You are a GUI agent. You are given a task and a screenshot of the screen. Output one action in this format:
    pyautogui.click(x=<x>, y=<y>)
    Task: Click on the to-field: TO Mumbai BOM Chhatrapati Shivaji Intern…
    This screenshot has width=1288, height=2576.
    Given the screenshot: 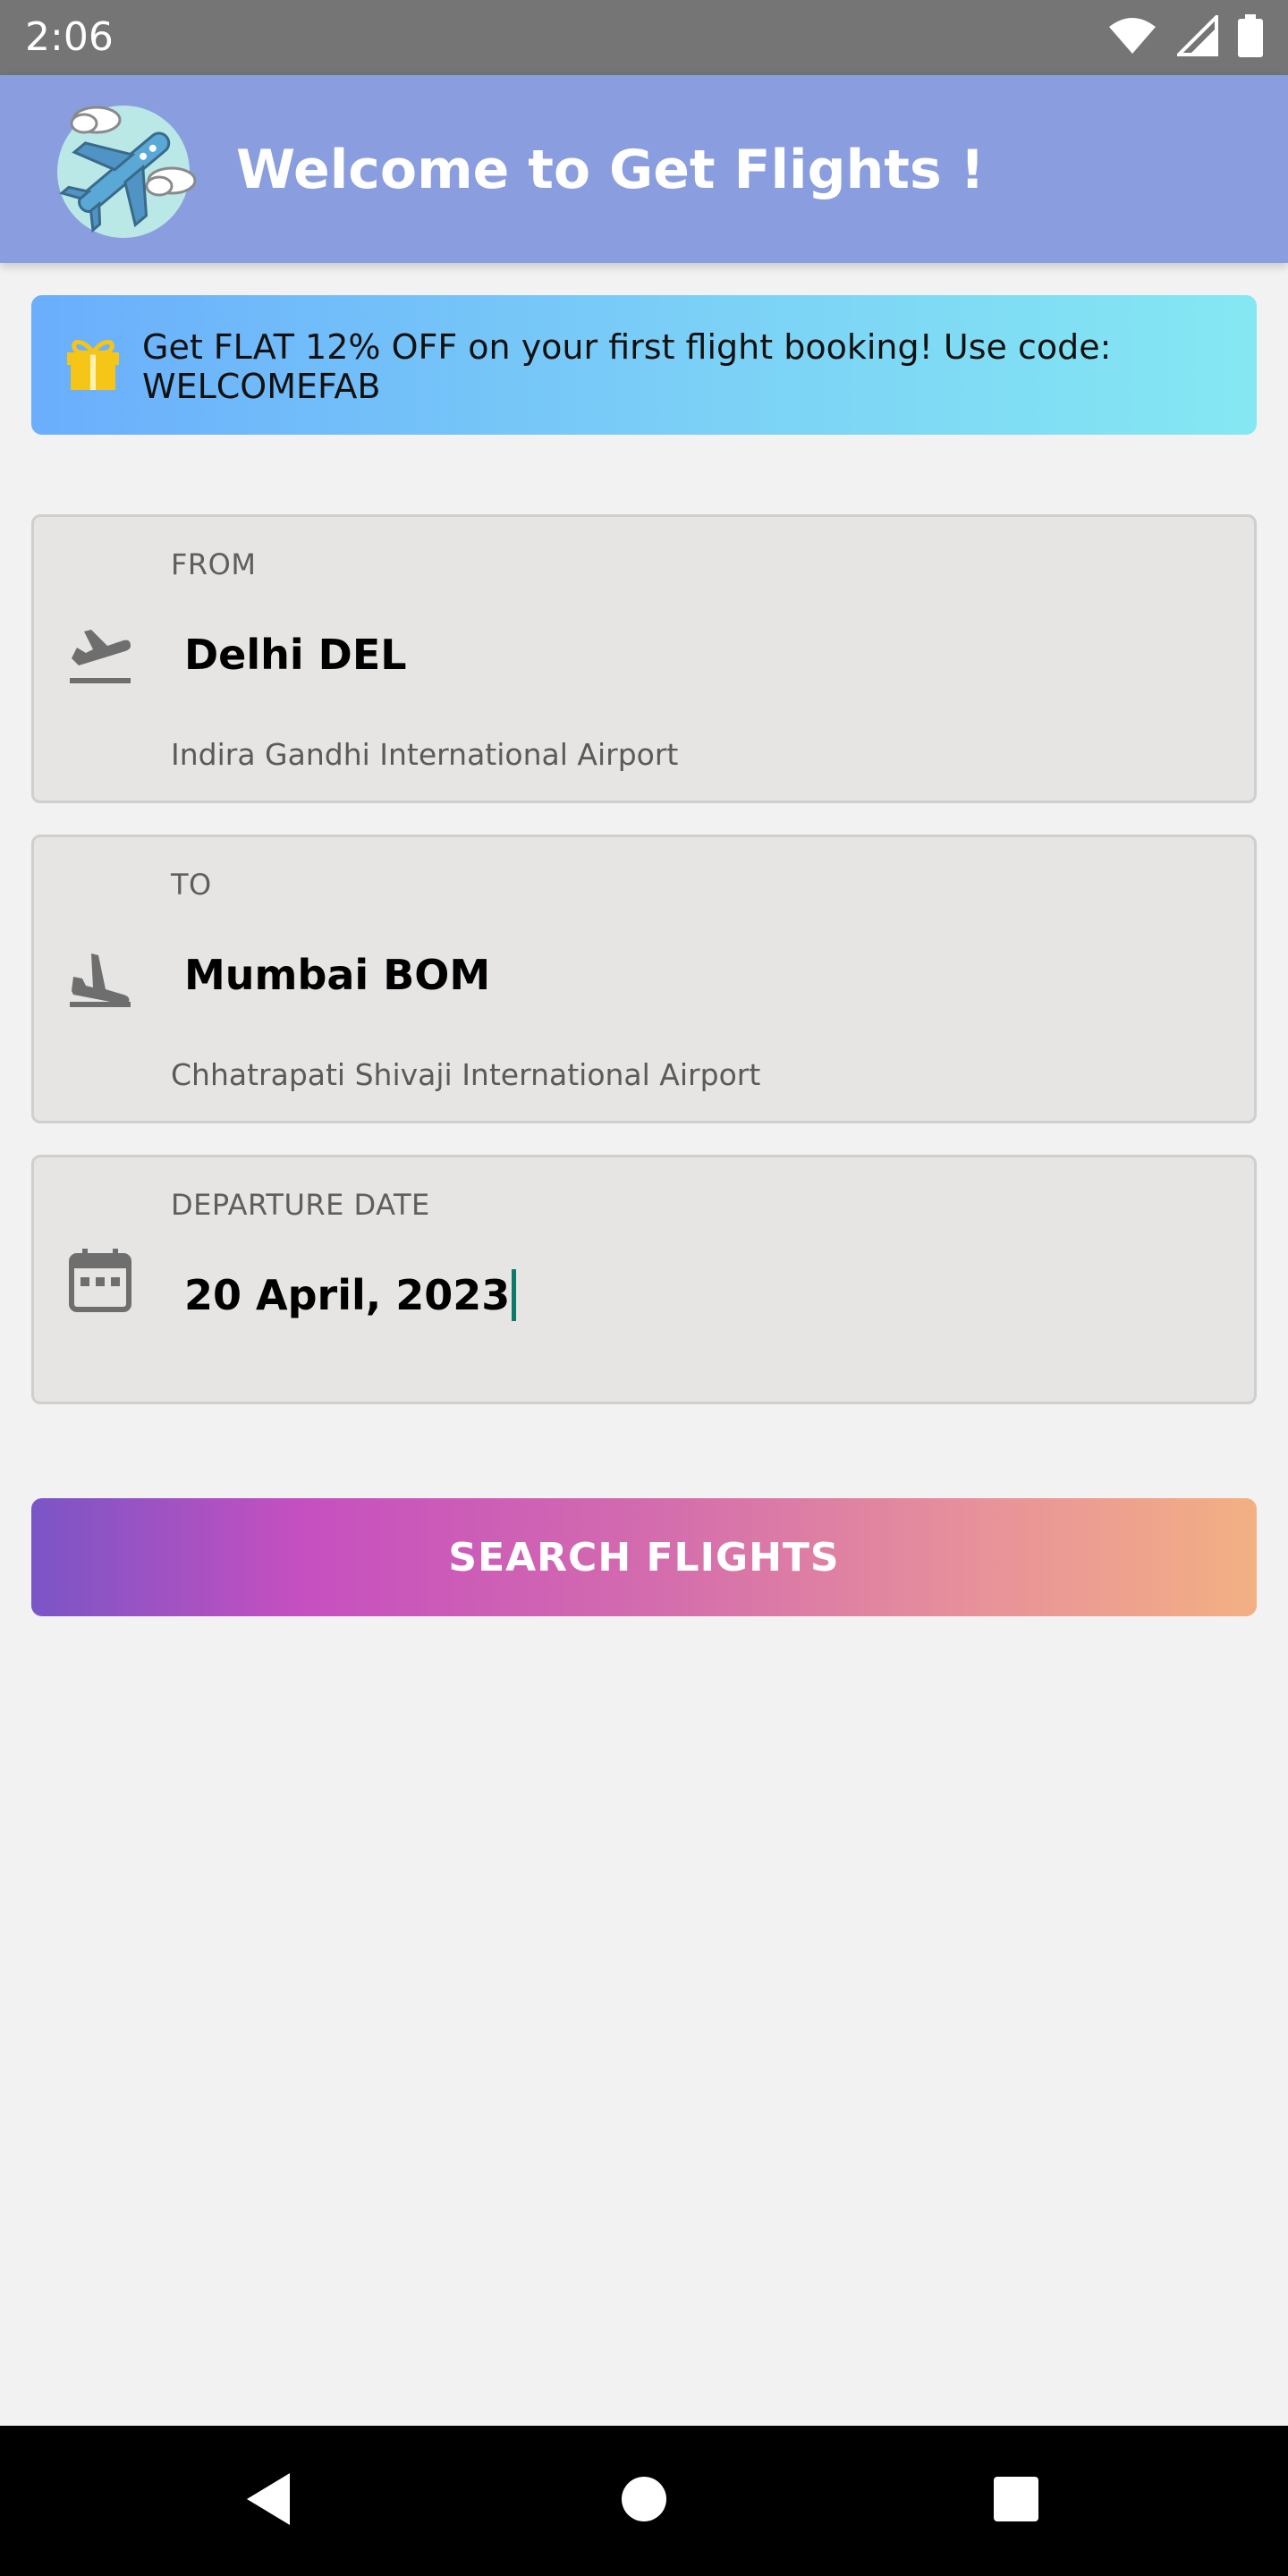 What is the action you would take?
    pyautogui.click(x=644, y=979)
    